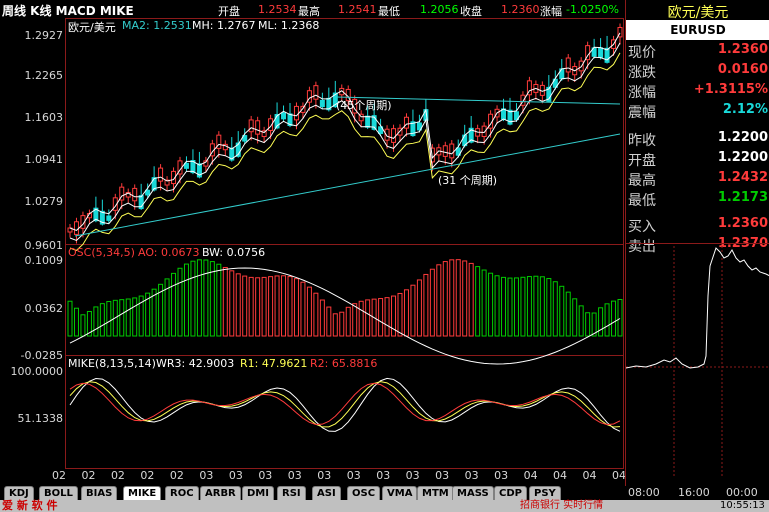 This screenshot has width=769, height=512. Describe the element at coordinates (698, 13) in the screenshot. I see `instrument-name: 欧元/美元` at that location.